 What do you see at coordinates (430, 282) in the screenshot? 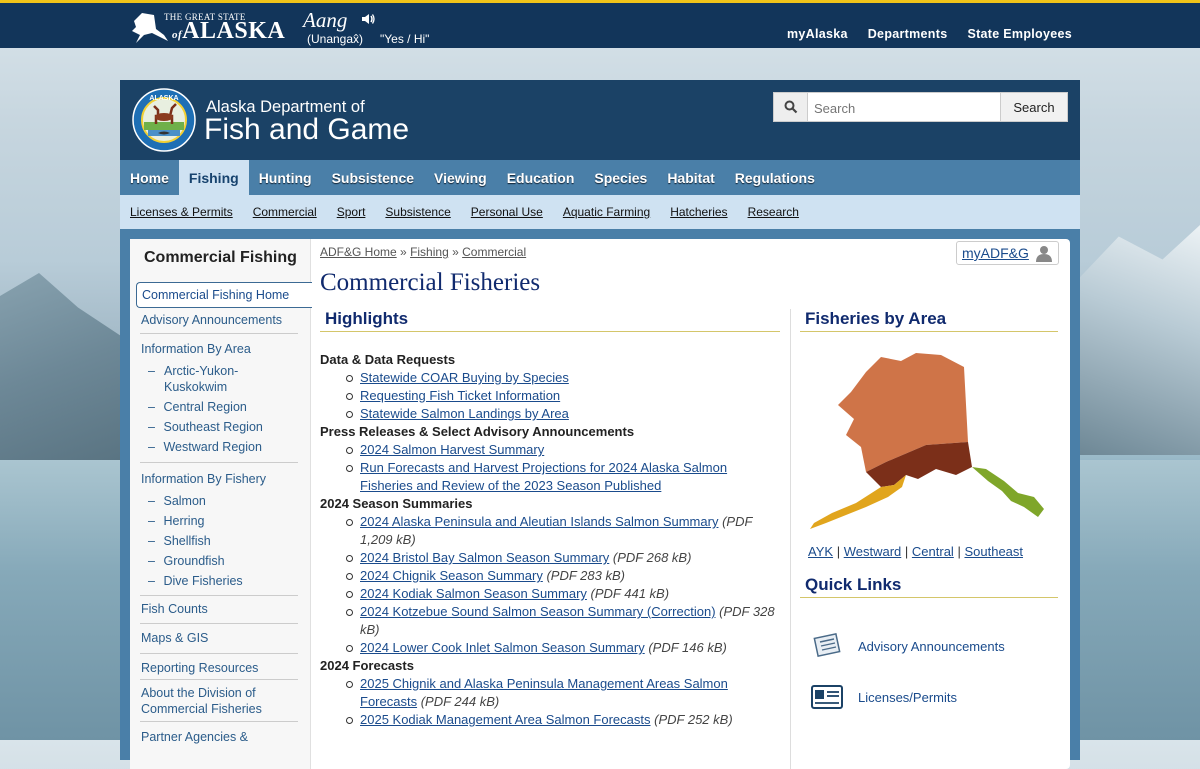
I see `page-title: Commercial Fisheries` at bounding box center [430, 282].